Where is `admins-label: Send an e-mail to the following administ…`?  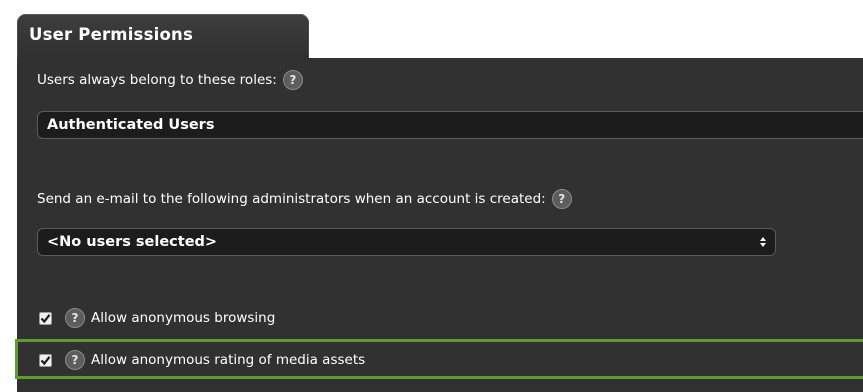 admins-label: Send an e-mail to the following administ… is located at coordinates (291, 199).